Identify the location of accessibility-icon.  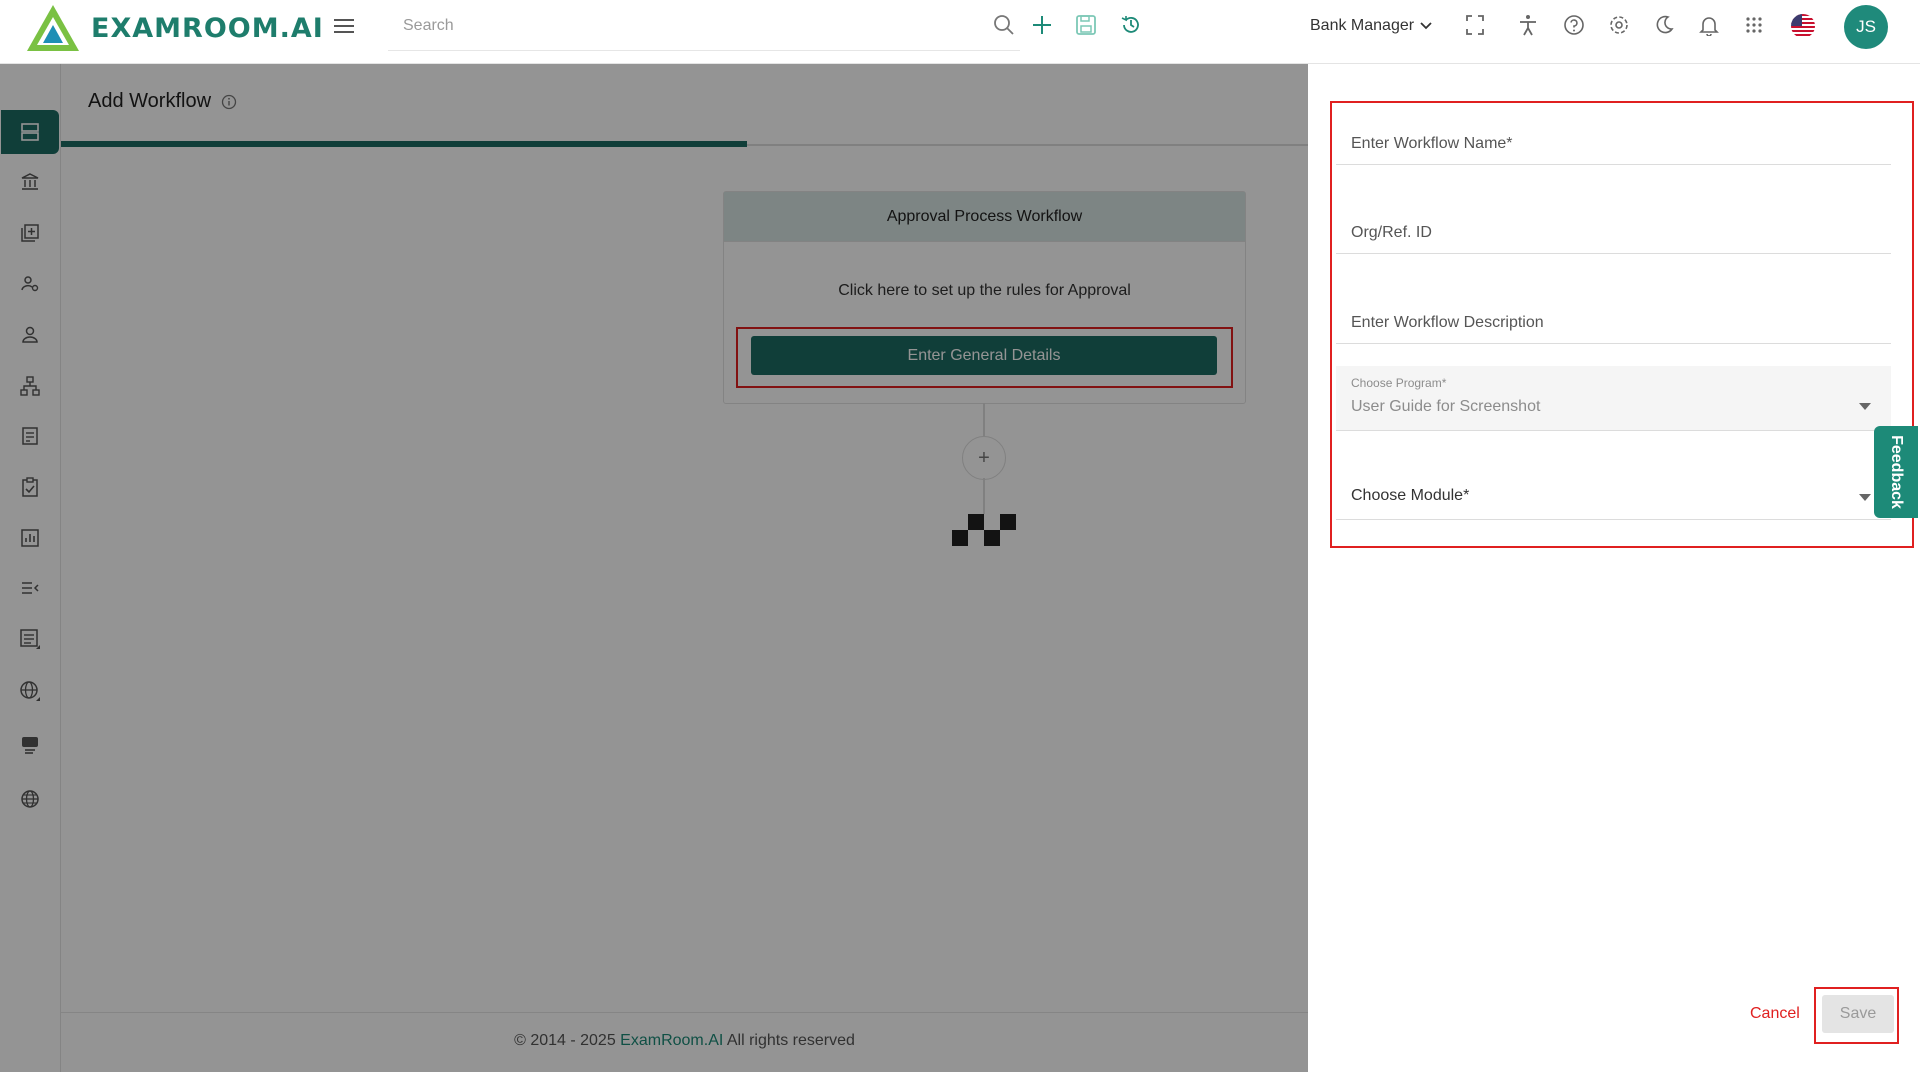
(1528, 25).